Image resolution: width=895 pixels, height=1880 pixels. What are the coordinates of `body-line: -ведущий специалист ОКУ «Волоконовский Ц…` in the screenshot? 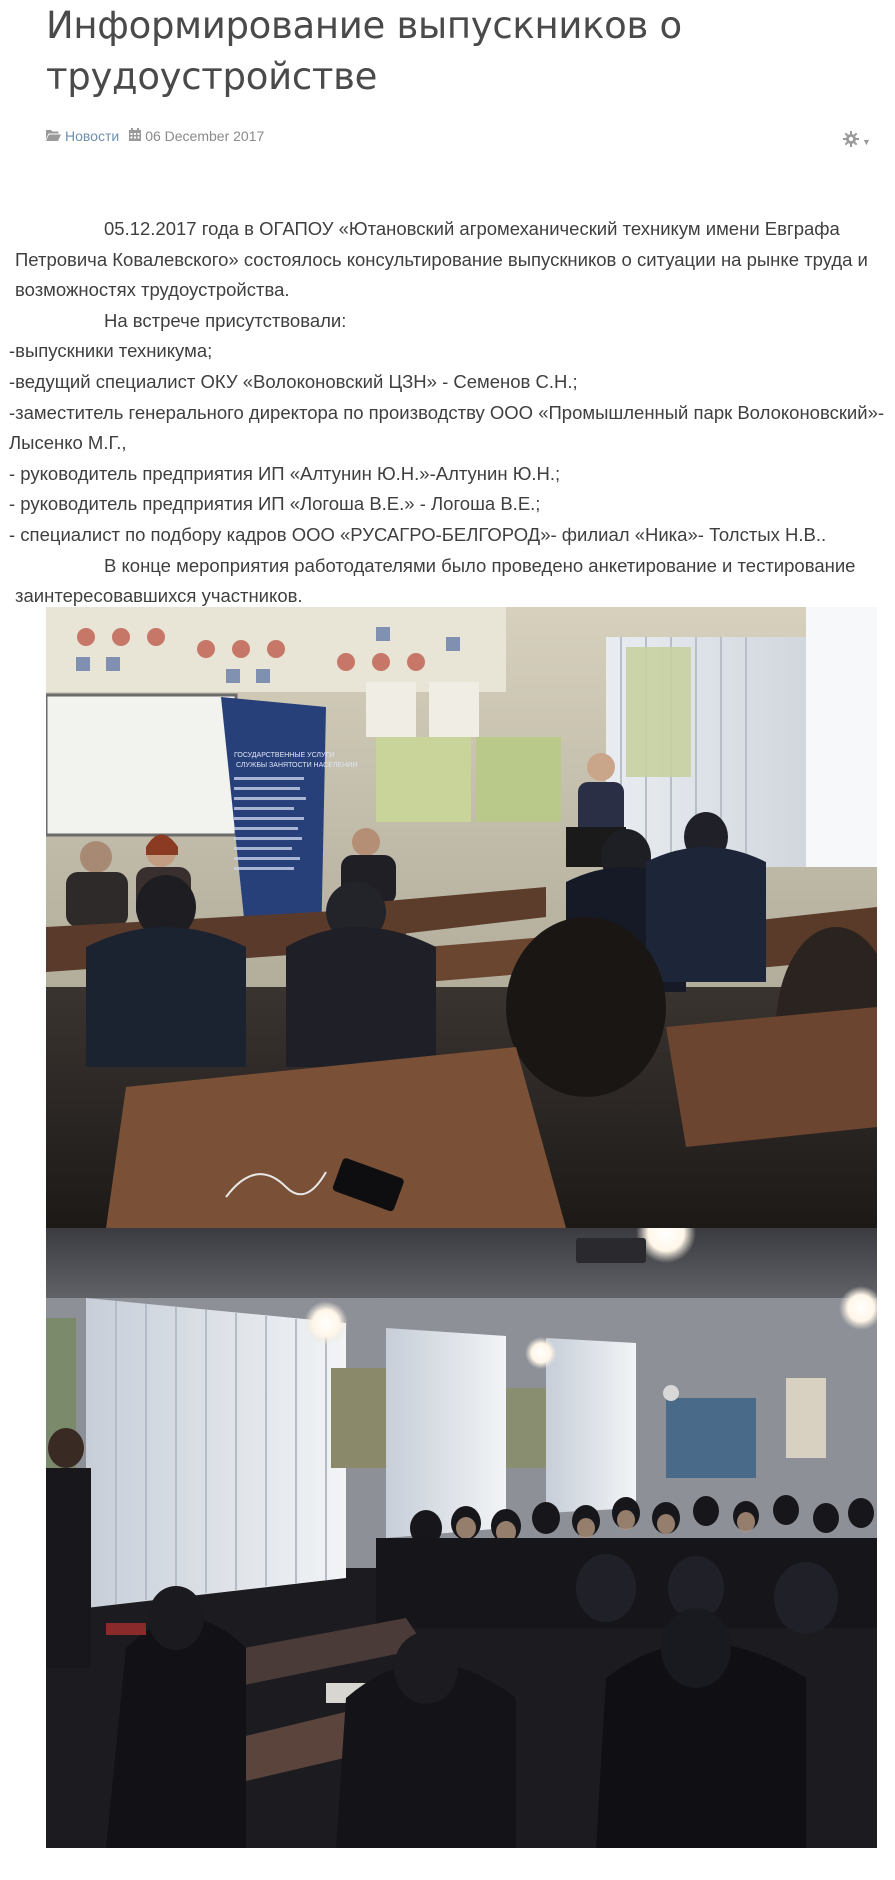 It's located at (293, 381).